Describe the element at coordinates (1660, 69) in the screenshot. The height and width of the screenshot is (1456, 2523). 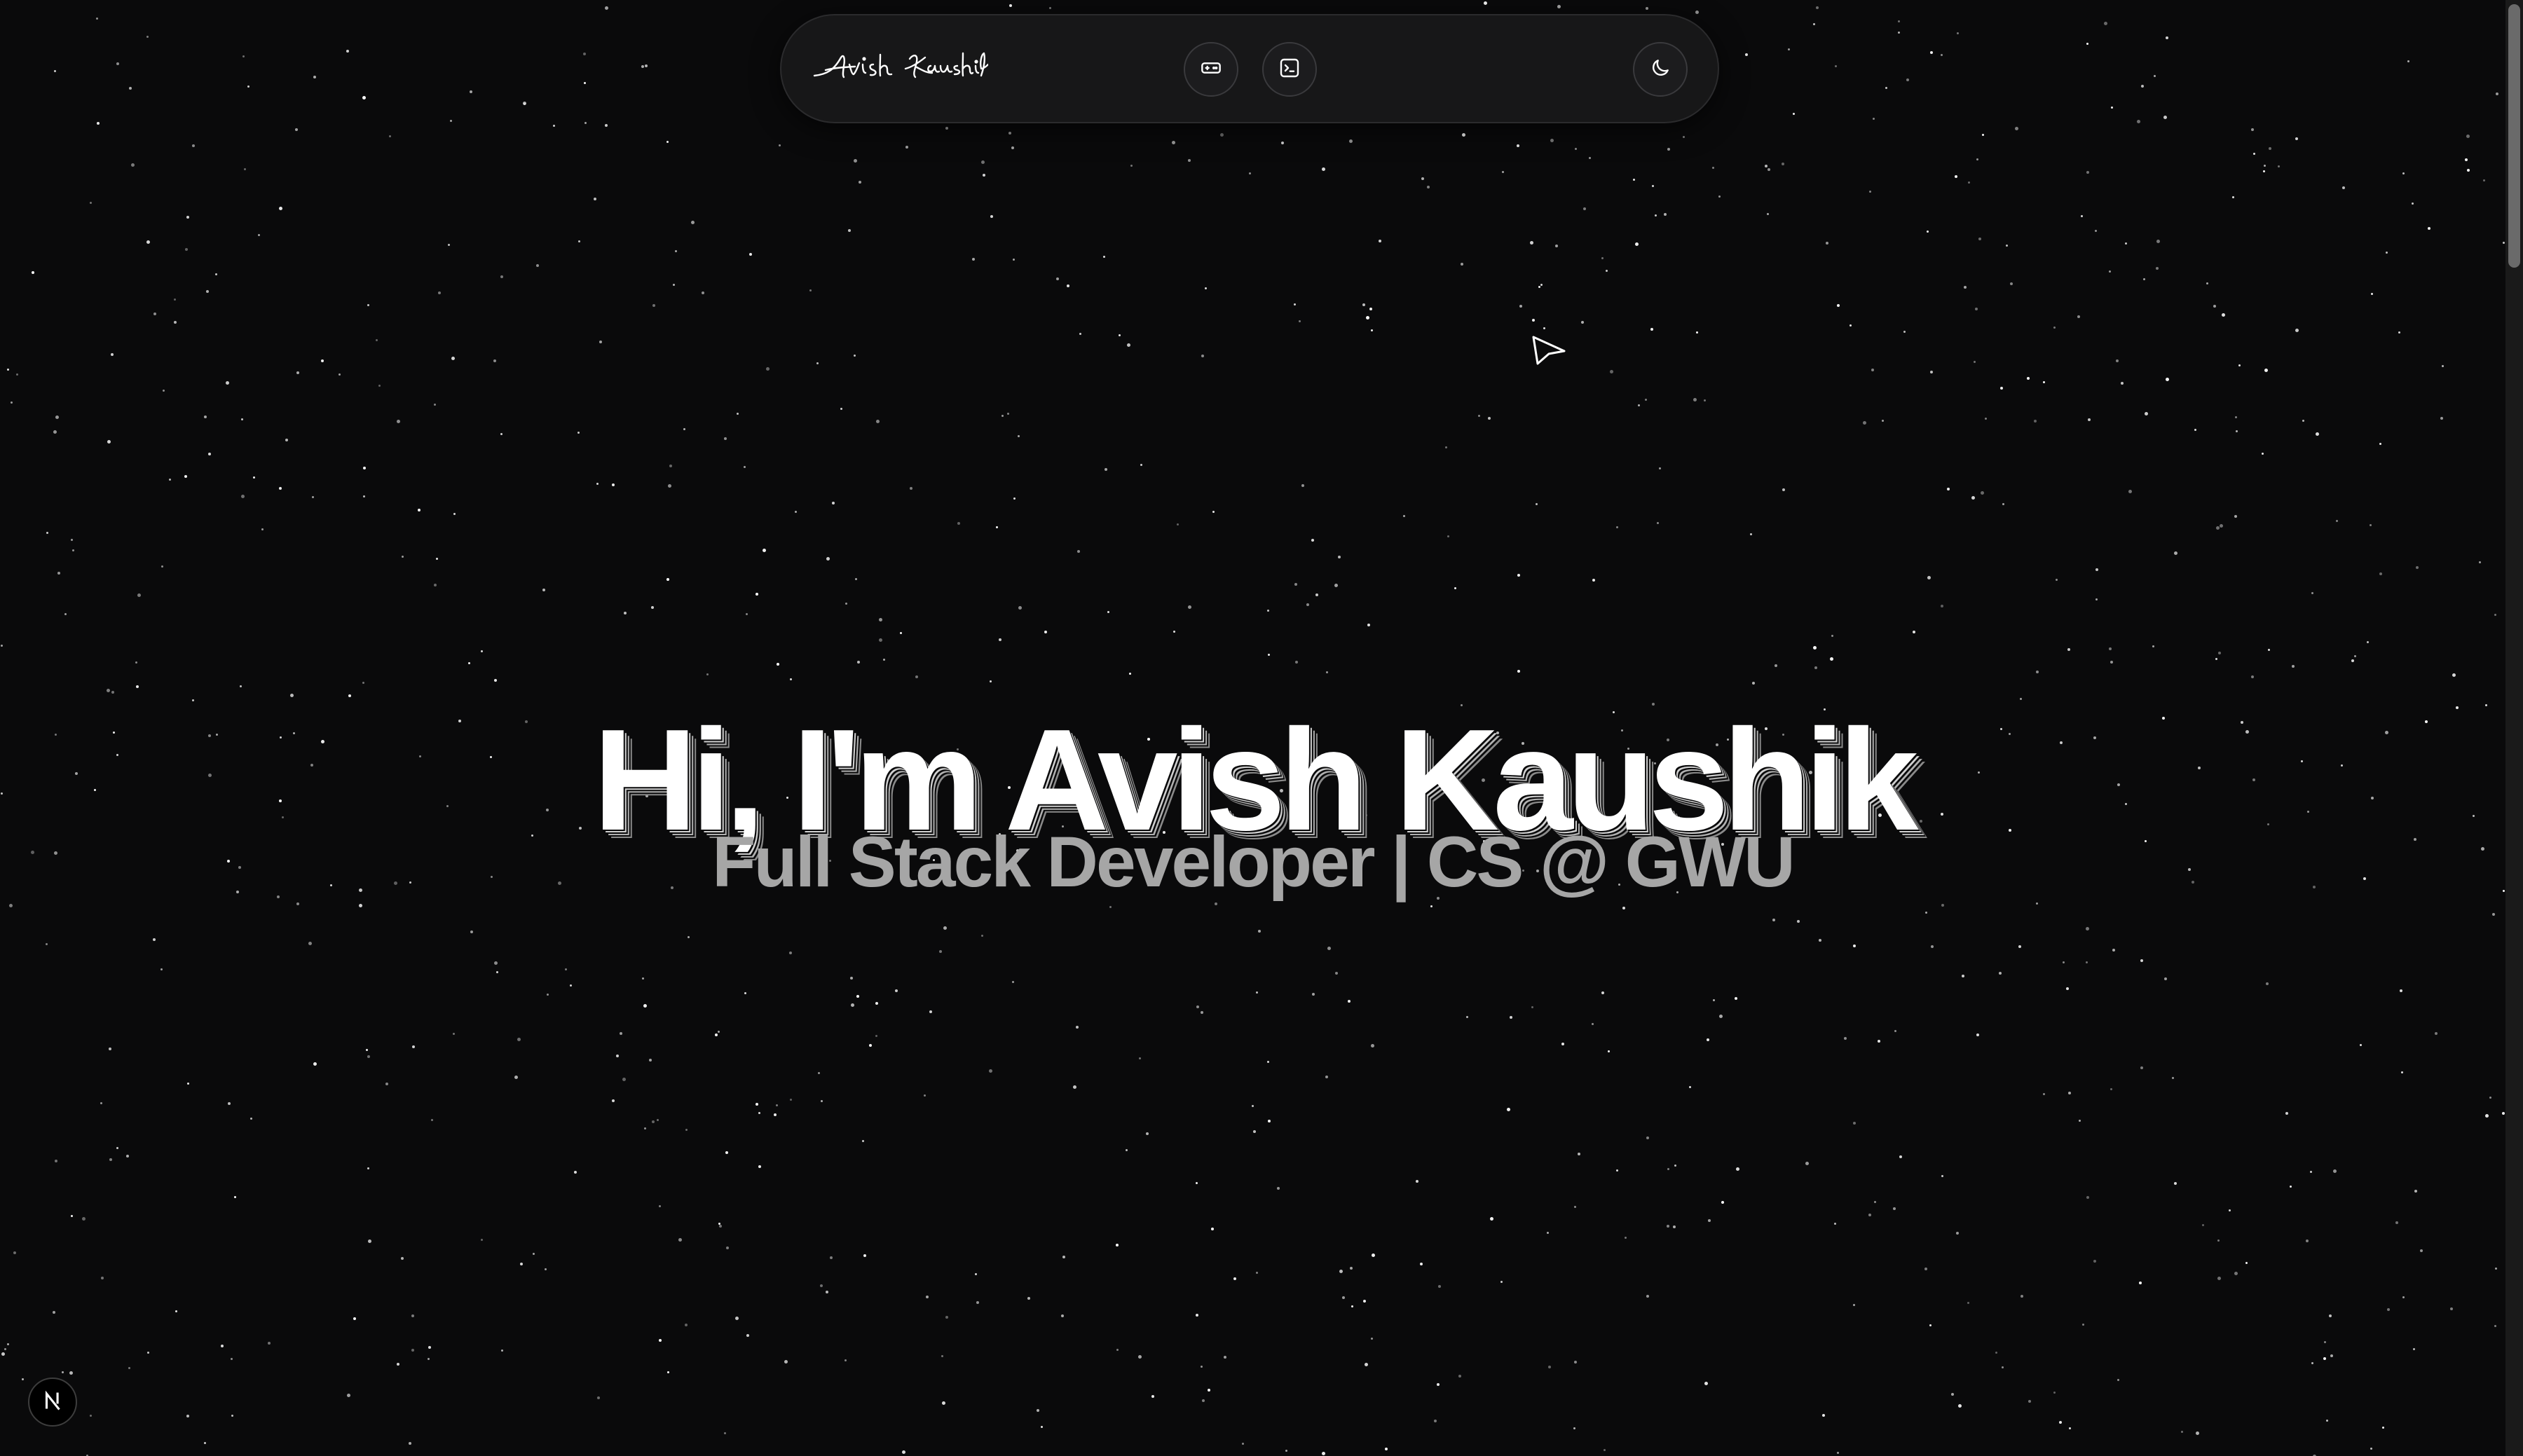
I see `theme-toggle-button` at that location.